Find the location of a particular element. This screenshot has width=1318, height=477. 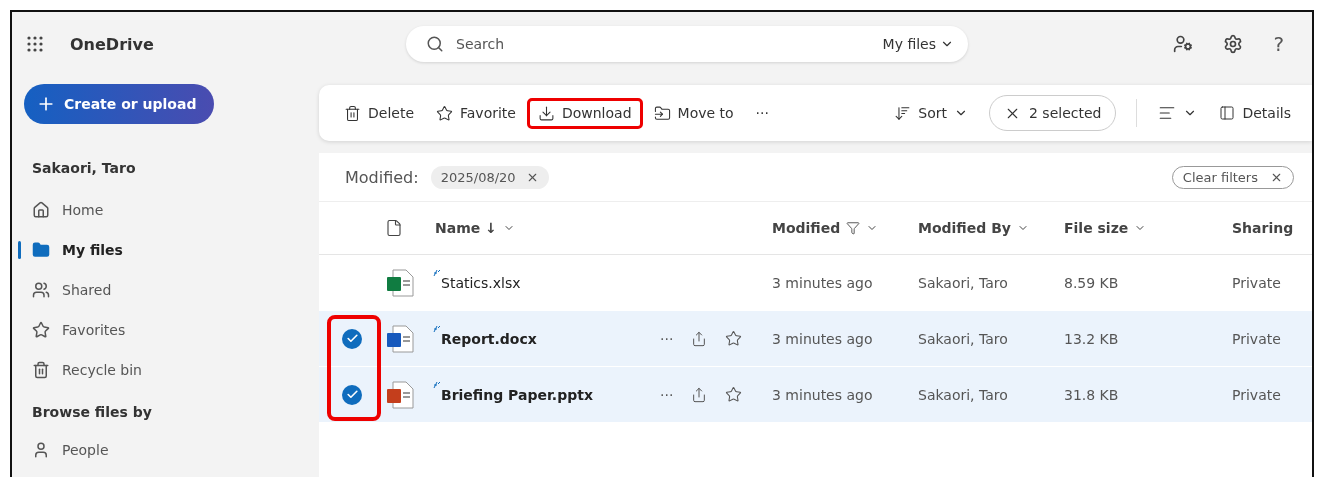

download-button: Download is located at coordinates (584, 113).